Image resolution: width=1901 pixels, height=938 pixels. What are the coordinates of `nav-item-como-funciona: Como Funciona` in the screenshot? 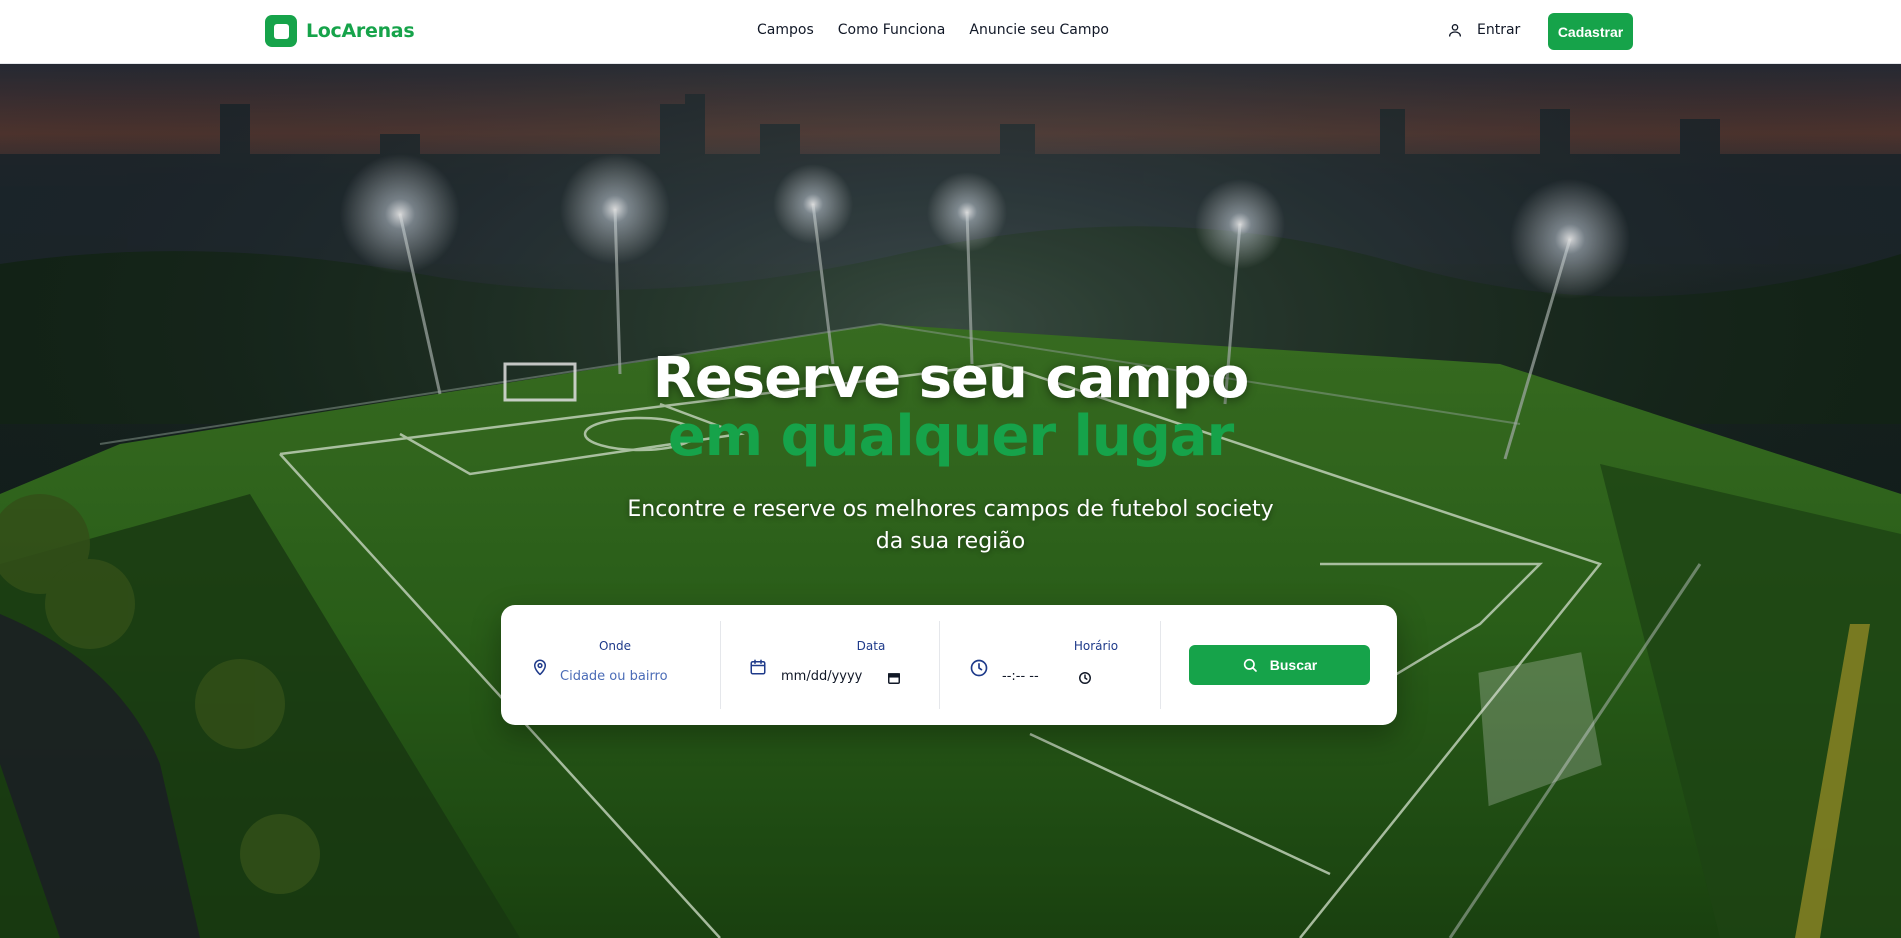 It's located at (892, 30).